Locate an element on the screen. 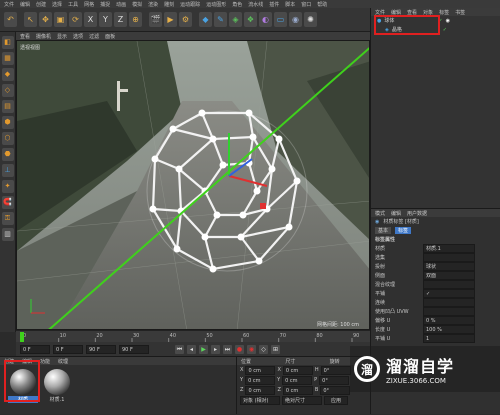 The height and width of the screenshot is (415, 500). attribute-menu-item: 编辑 is located at coordinates (396, 213).